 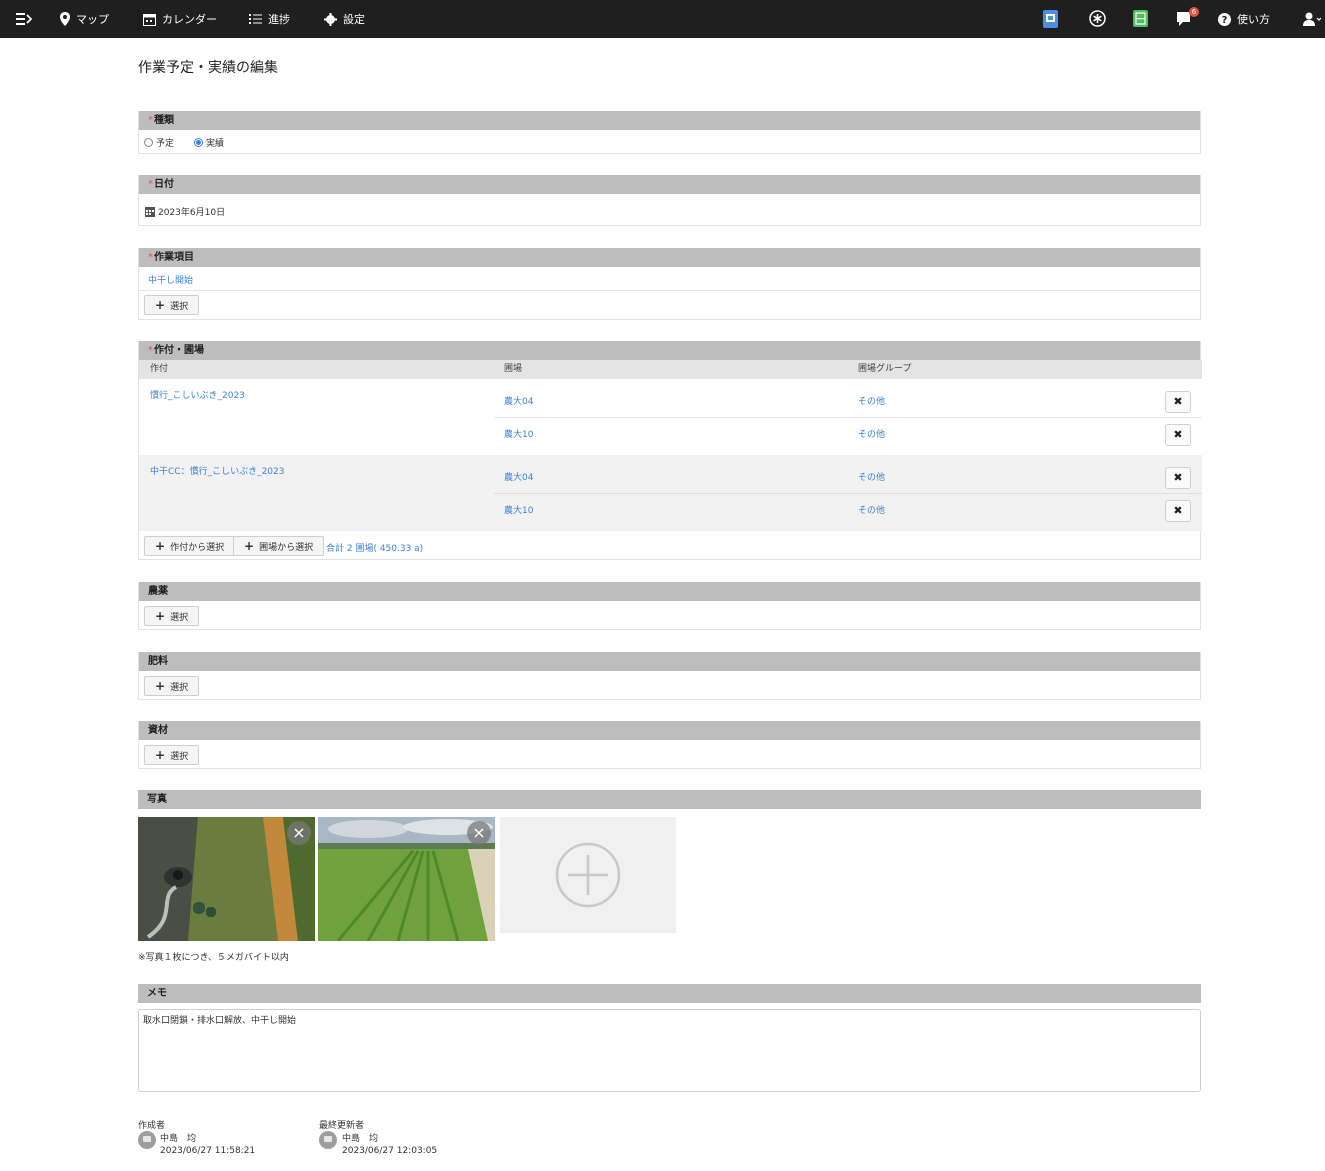 What do you see at coordinates (1098, 19) in the screenshot?
I see `asterisk-circle-icon` at bounding box center [1098, 19].